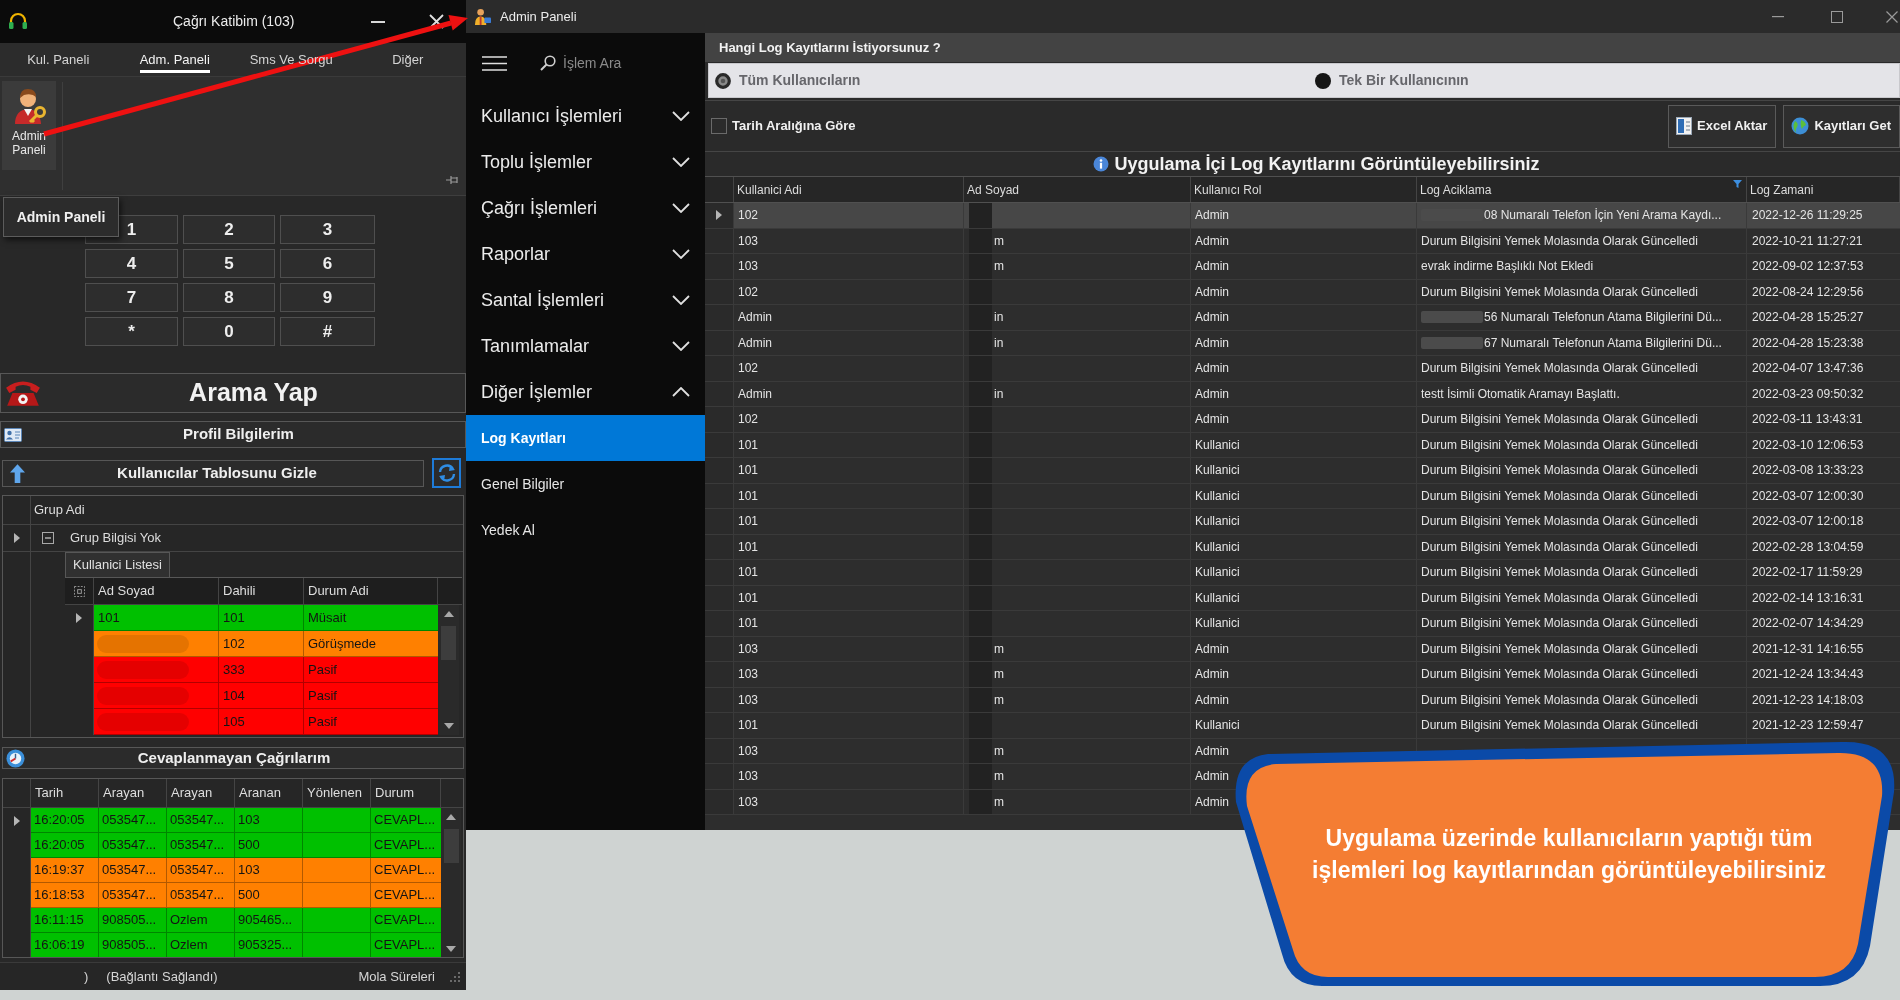 The image size is (1900, 1000). Describe the element at coordinates (229, 229) in the screenshot. I see `keypad-key: 2` at that location.